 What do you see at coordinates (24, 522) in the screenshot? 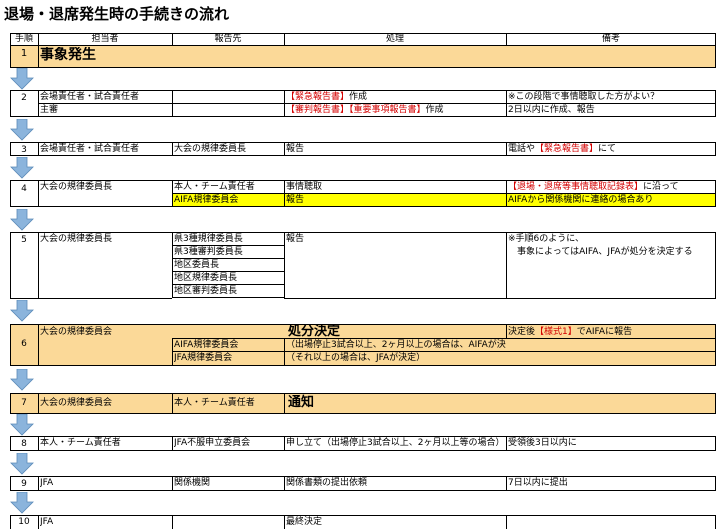
I see `step-number: 10` at bounding box center [24, 522].